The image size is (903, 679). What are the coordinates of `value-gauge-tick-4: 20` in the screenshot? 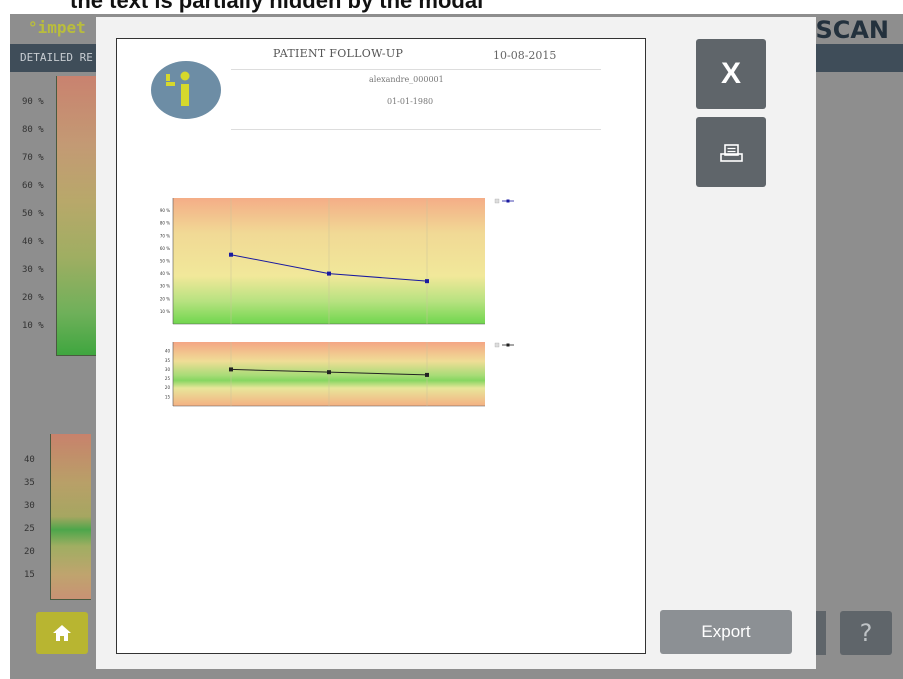 It's located at (29, 552).